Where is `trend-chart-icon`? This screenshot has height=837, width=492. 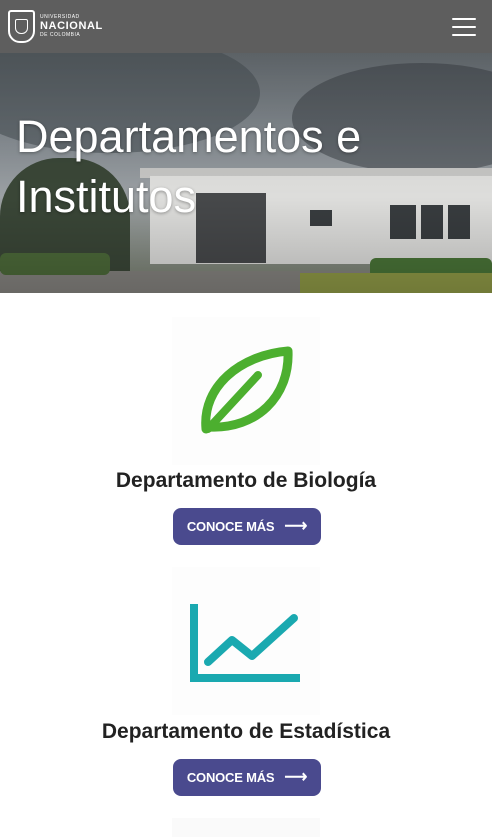
trend-chart-icon is located at coordinates (246, 641).